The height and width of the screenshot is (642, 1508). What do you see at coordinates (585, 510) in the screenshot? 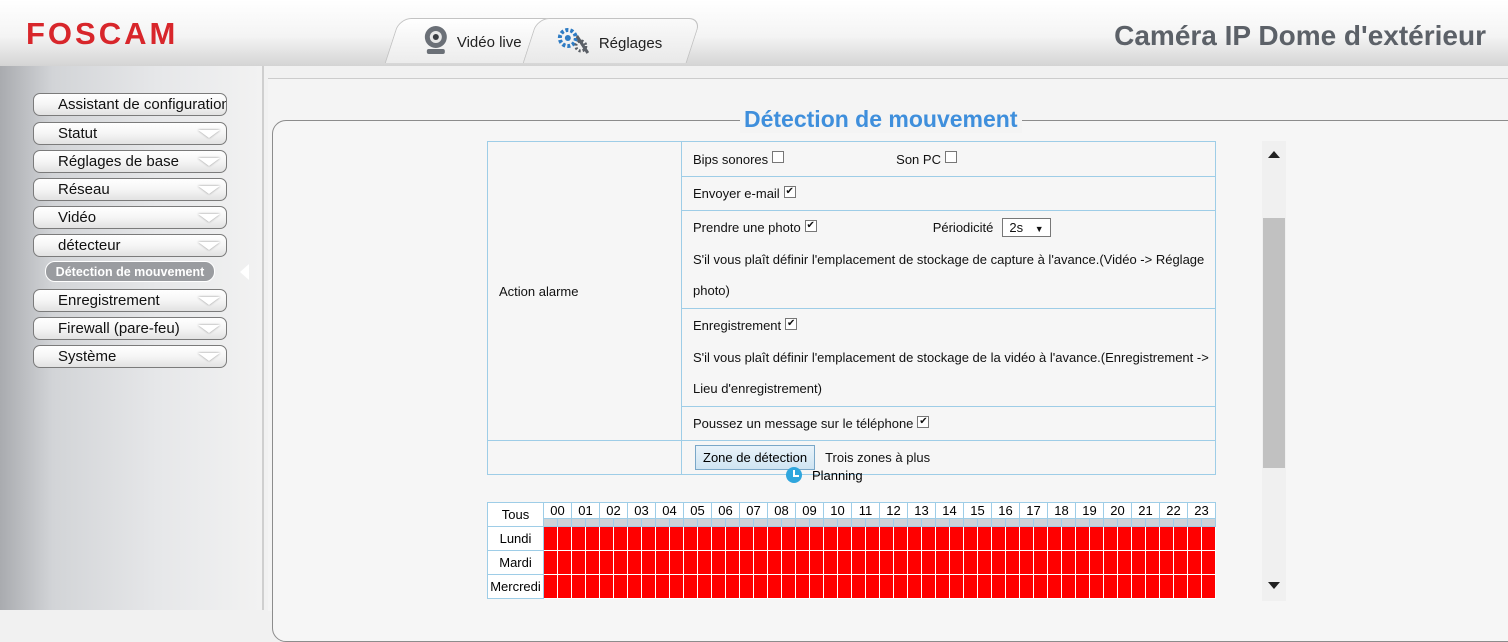
I see `hour-header: 01` at bounding box center [585, 510].